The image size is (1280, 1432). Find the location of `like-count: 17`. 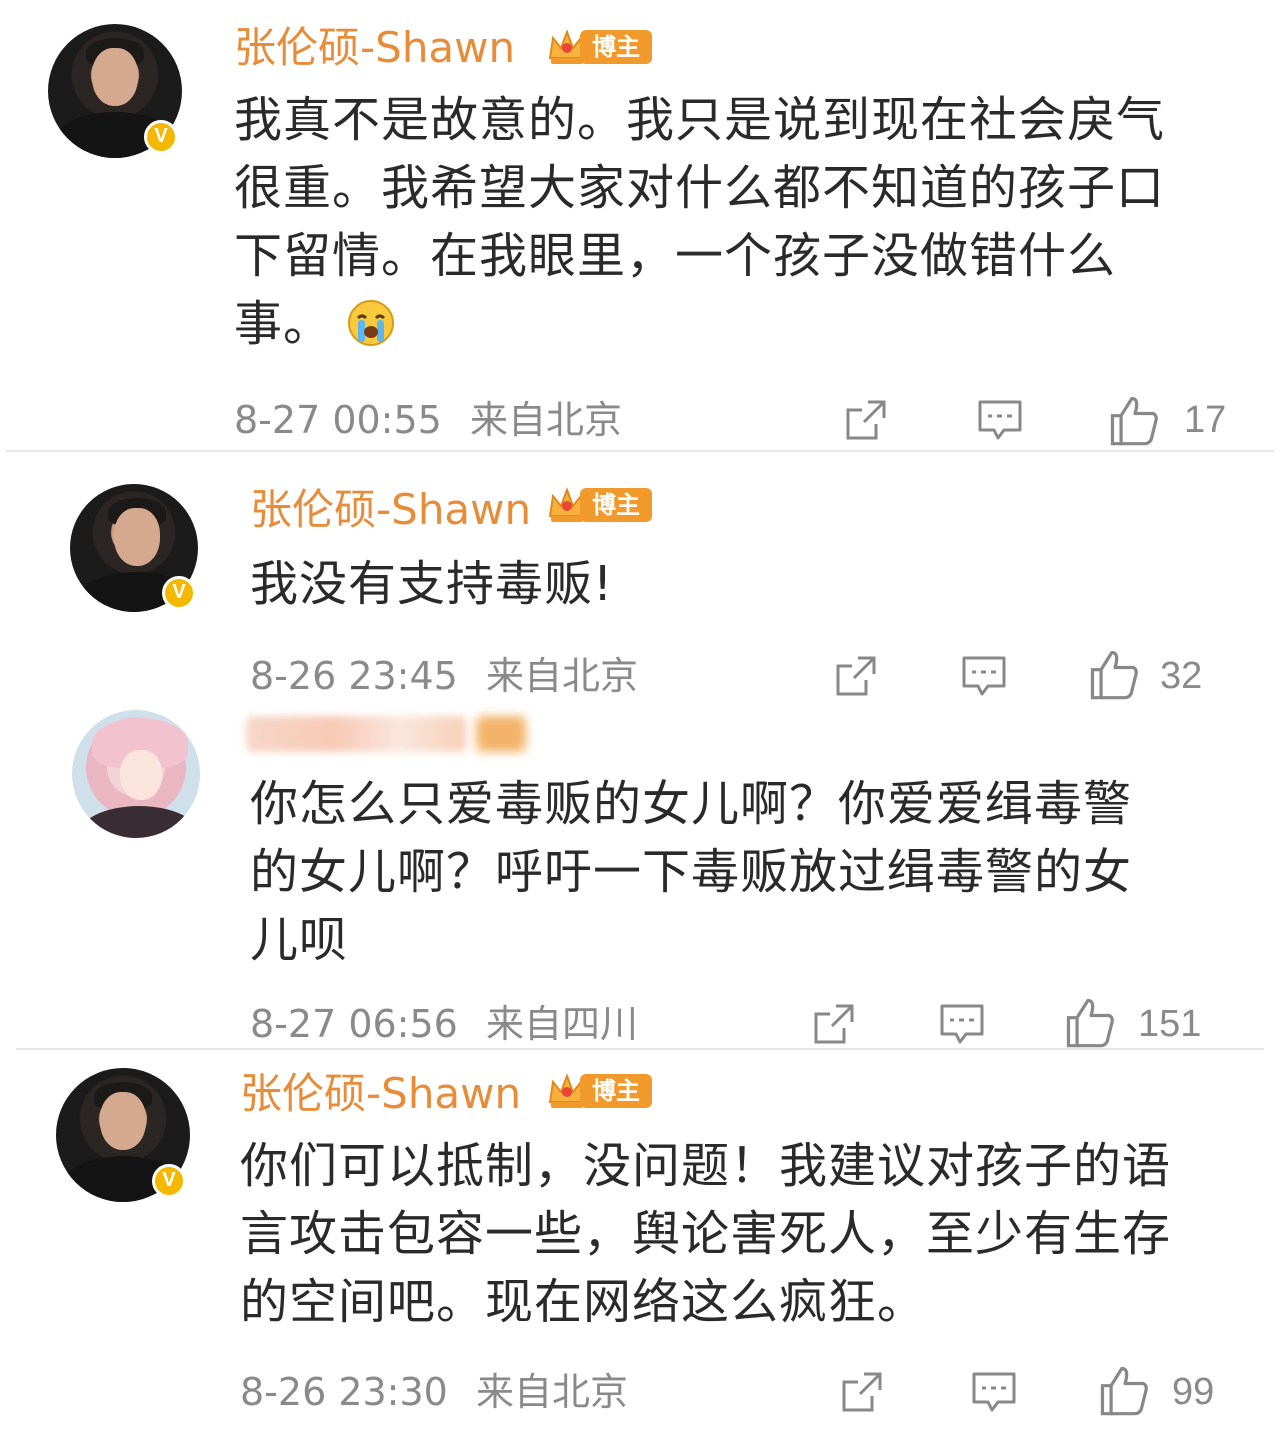

like-count: 17 is located at coordinates (1205, 420).